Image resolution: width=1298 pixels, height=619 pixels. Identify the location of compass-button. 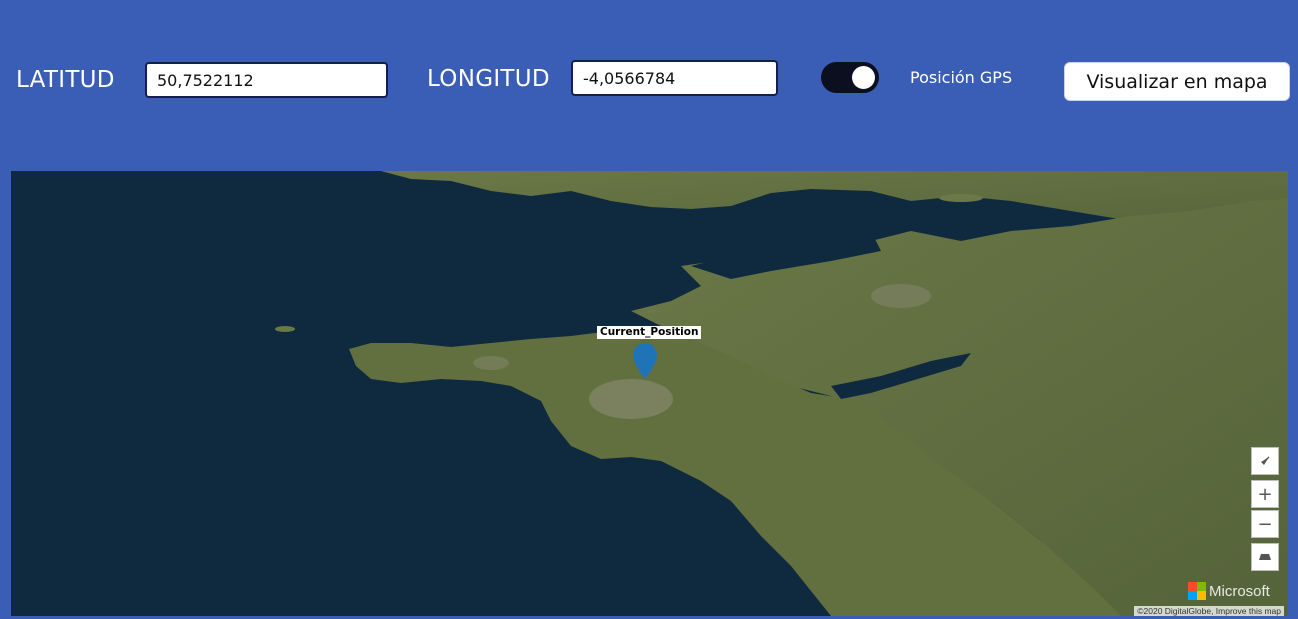
(1265, 461).